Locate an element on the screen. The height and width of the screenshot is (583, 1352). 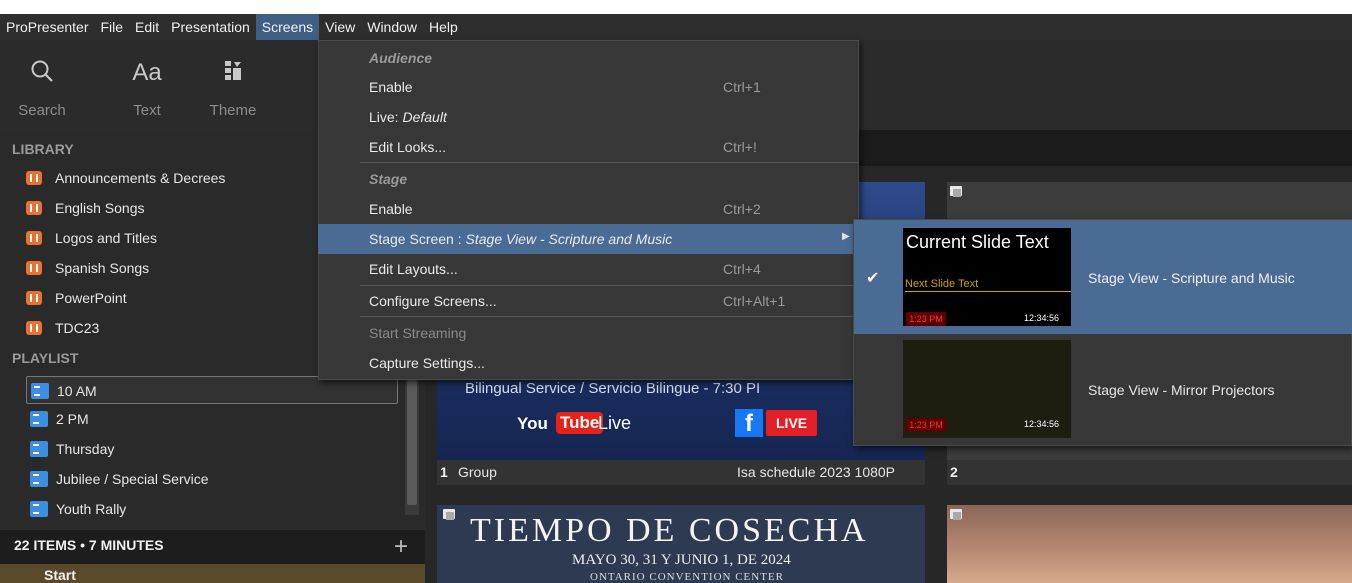
playlist-scrollbar-thumb is located at coordinates (412, 442).